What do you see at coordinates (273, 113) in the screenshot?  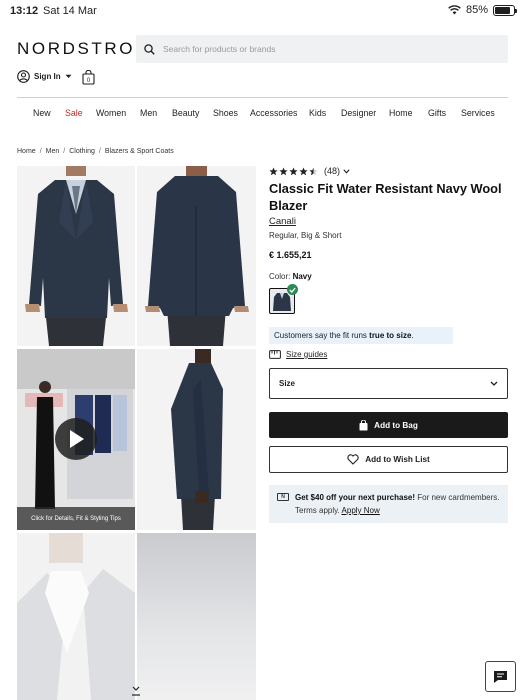 I see `nav-item-accessories: Accessories` at bounding box center [273, 113].